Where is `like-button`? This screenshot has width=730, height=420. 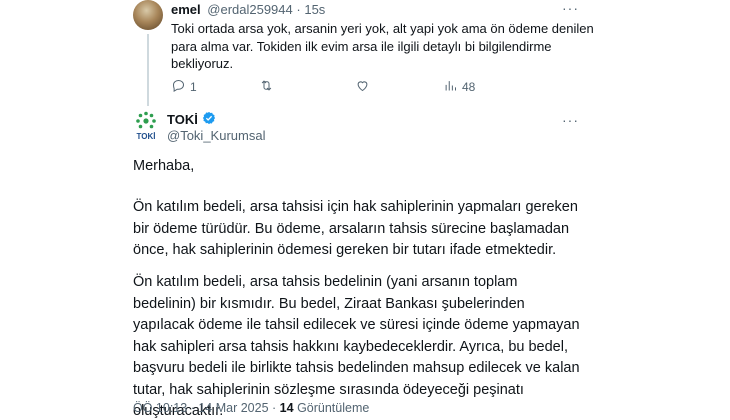 like-button is located at coordinates (364, 87).